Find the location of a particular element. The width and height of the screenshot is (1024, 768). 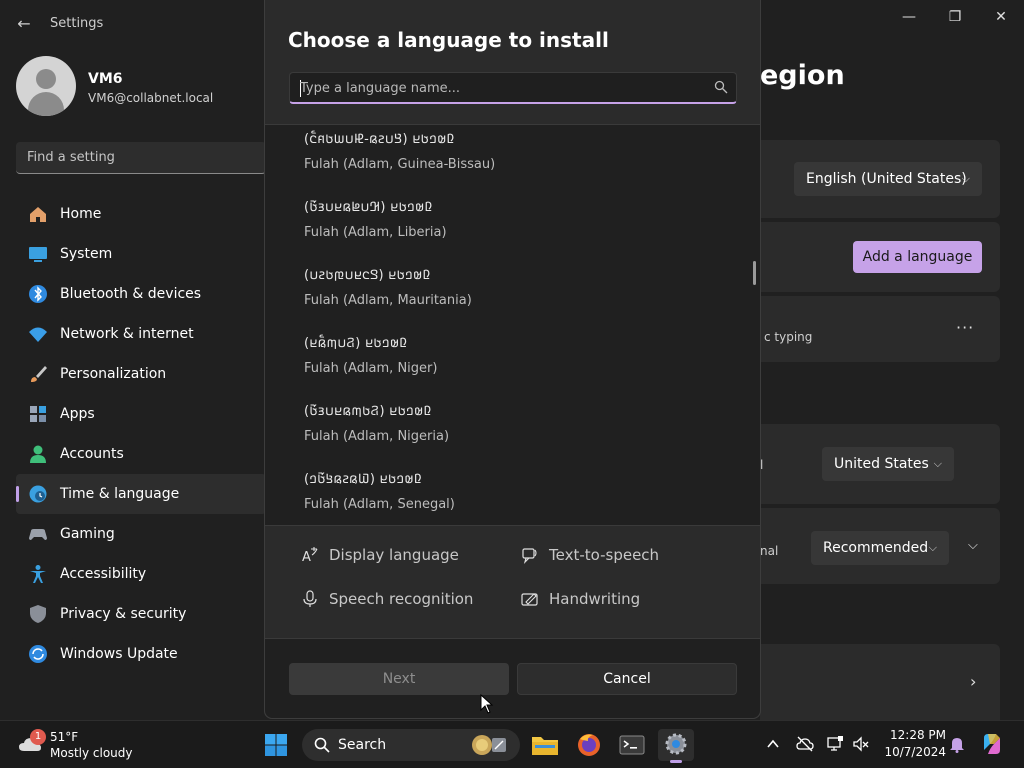

preferred-languages-card: Add a language is located at coordinates (880, 257).